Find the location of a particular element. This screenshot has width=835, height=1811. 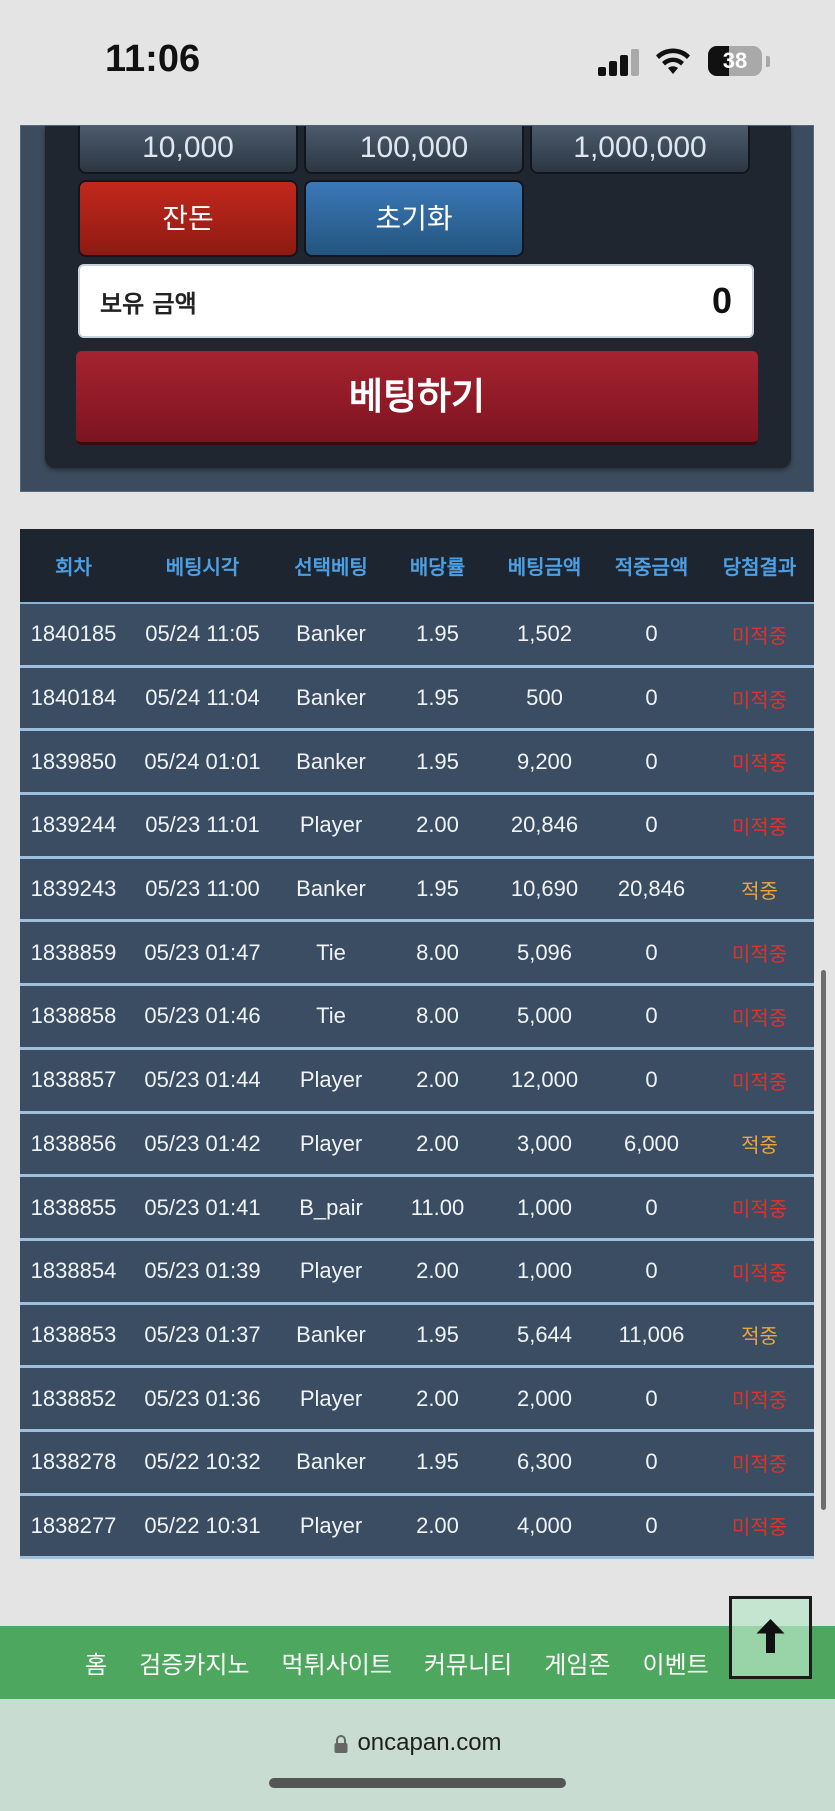

status-time: 11:06 is located at coordinates (153, 59).